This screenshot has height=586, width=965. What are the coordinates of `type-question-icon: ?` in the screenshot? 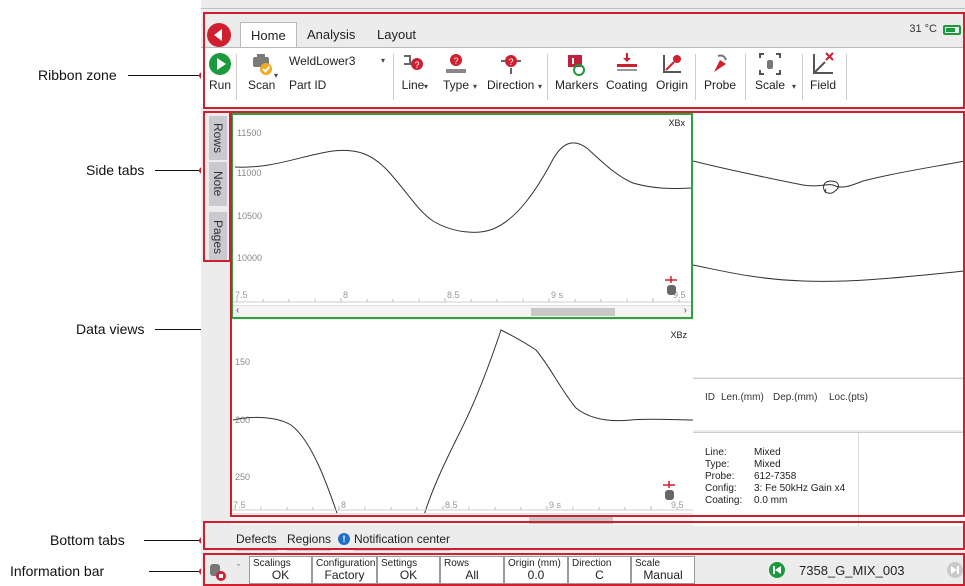 It's located at (456, 64).